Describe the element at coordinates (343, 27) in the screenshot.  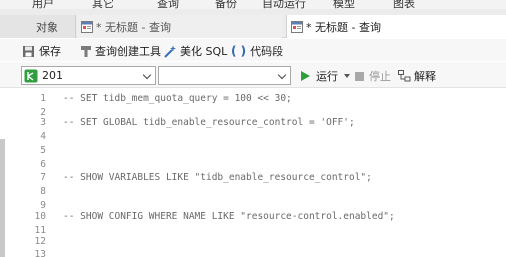
I see `tab-query-2-label: * 无标题 - 查询` at that location.